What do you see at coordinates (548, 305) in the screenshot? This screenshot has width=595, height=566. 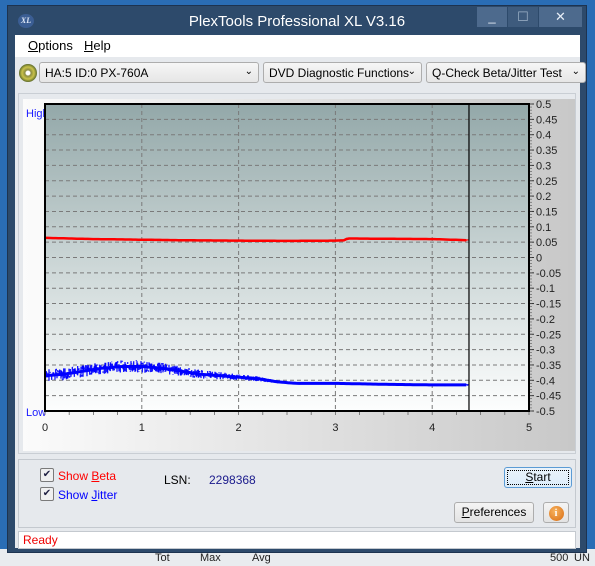 I see `y-tick-label: -0.15` at bounding box center [548, 305].